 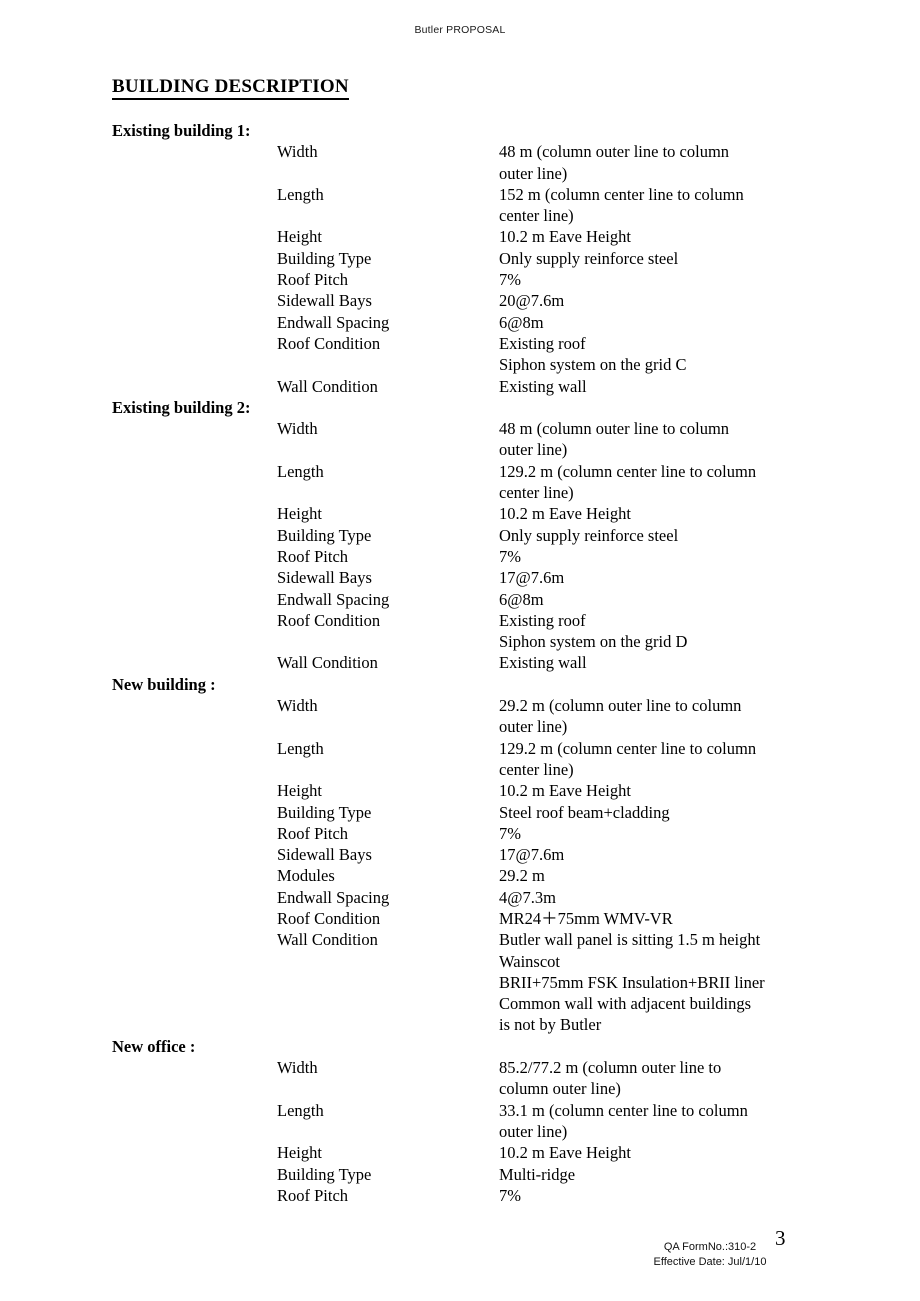 I want to click on spec-value: Multi-ridge, so click(x=537, y=1174).